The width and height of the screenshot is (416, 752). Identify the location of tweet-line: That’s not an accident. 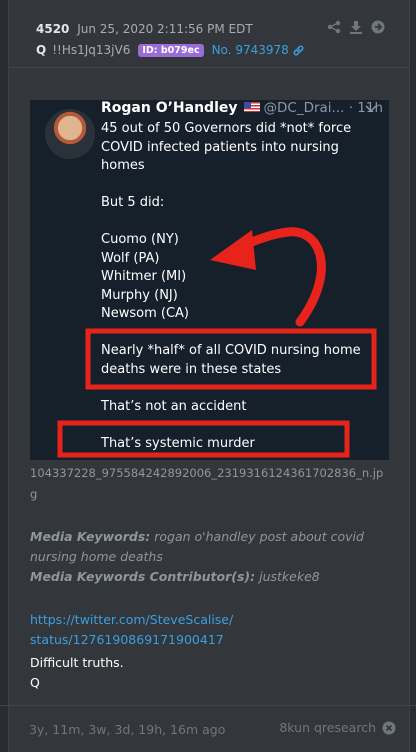
(174, 406).